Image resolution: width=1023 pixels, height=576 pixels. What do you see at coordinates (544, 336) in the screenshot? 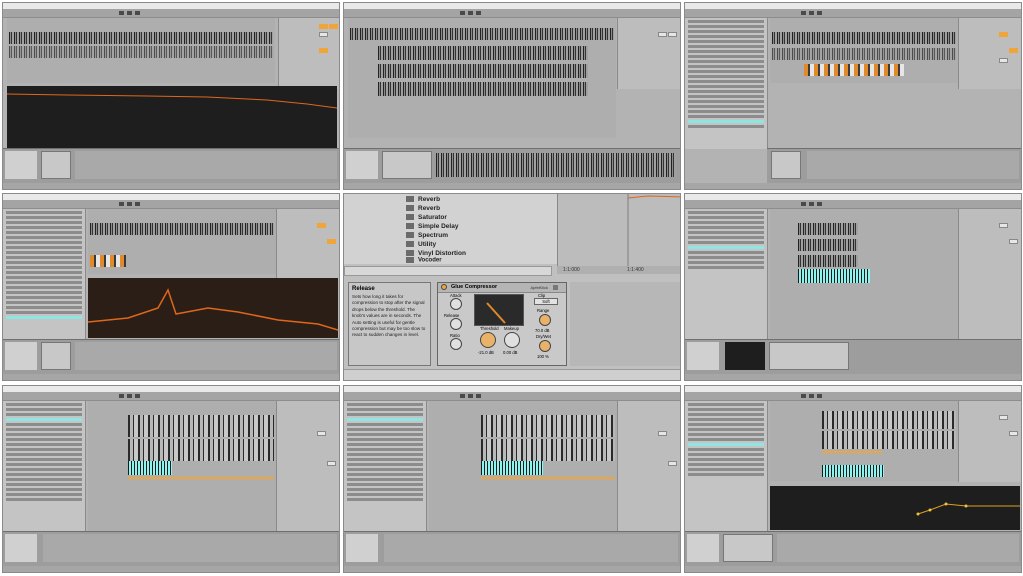
I see `drywet-label: Dry/Wet` at bounding box center [544, 336].